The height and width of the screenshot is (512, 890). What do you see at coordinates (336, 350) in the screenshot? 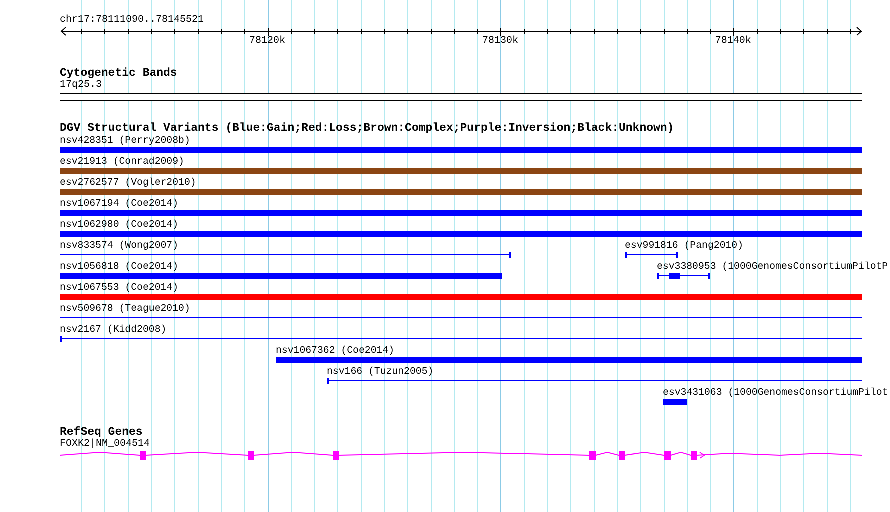
I see `variant-label: nsv1067362 (Coe2014)` at bounding box center [336, 350].